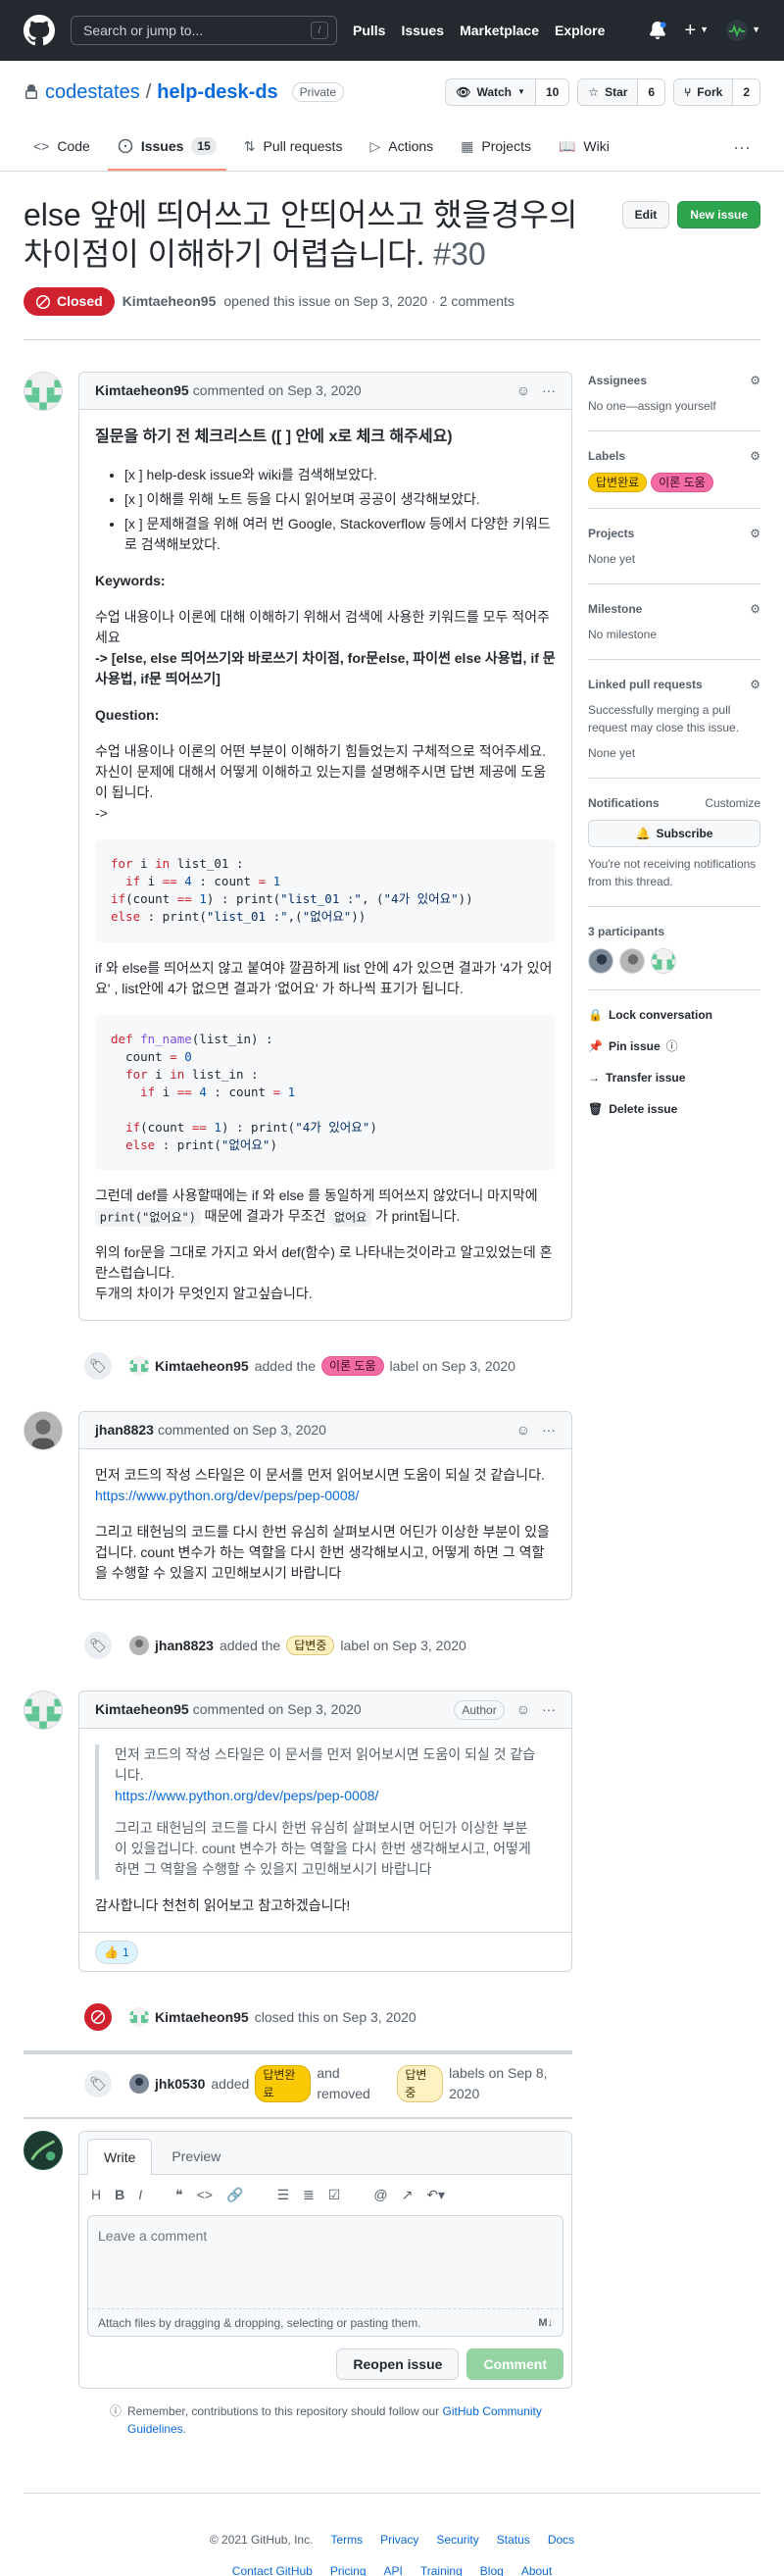 This screenshot has height=2576, width=784. Describe the element at coordinates (674, 834) in the screenshot. I see `subscribe-button: 🔔 Subscribe` at that location.